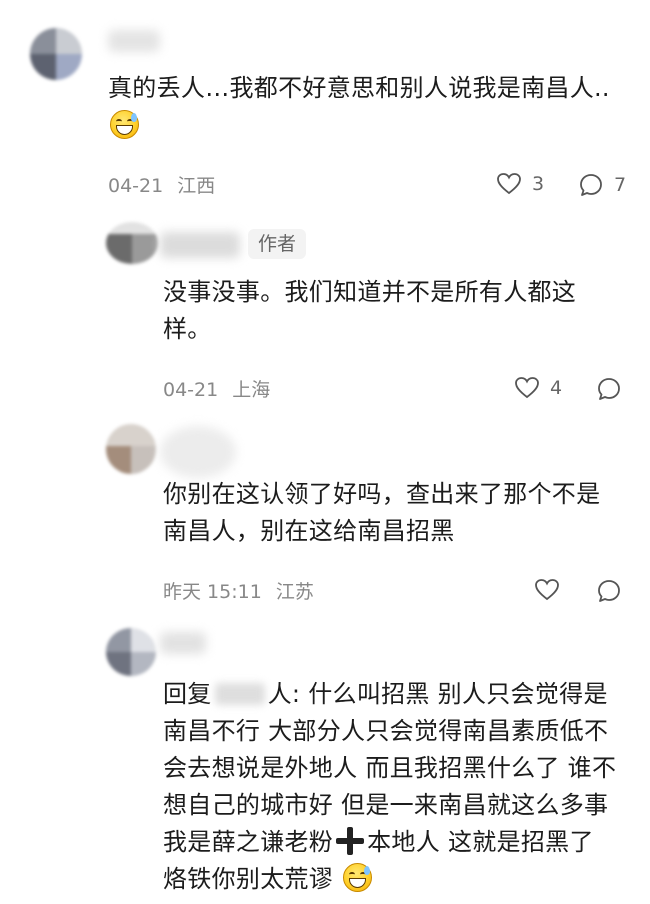 The height and width of the screenshot is (904, 650). Describe the element at coordinates (187, 694) in the screenshot. I see `reply-prefix: 回复` at that location.